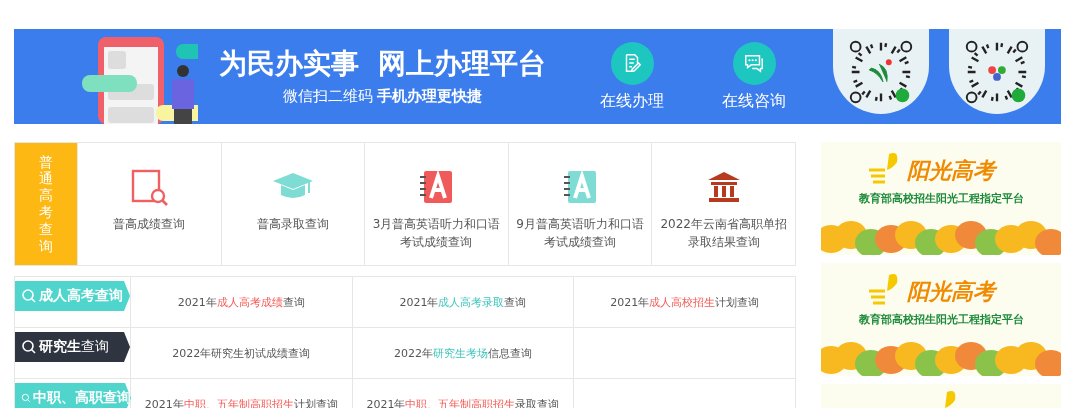 The width and height of the screenshot is (1080, 408). What do you see at coordinates (754, 76) in the screenshot?
I see `service-link: 在线咨询` at bounding box center [754, 76].